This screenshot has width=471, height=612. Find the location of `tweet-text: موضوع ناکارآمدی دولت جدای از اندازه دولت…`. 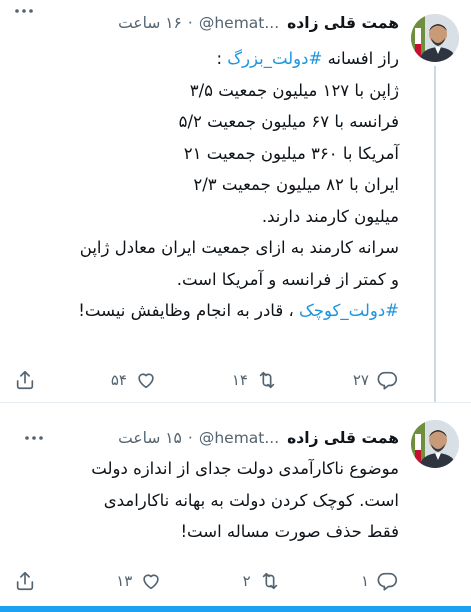

tweet-text: موضوع ناکارآمدی دولت جدای از اندازه دولت… is located at coordinates (206, 500).